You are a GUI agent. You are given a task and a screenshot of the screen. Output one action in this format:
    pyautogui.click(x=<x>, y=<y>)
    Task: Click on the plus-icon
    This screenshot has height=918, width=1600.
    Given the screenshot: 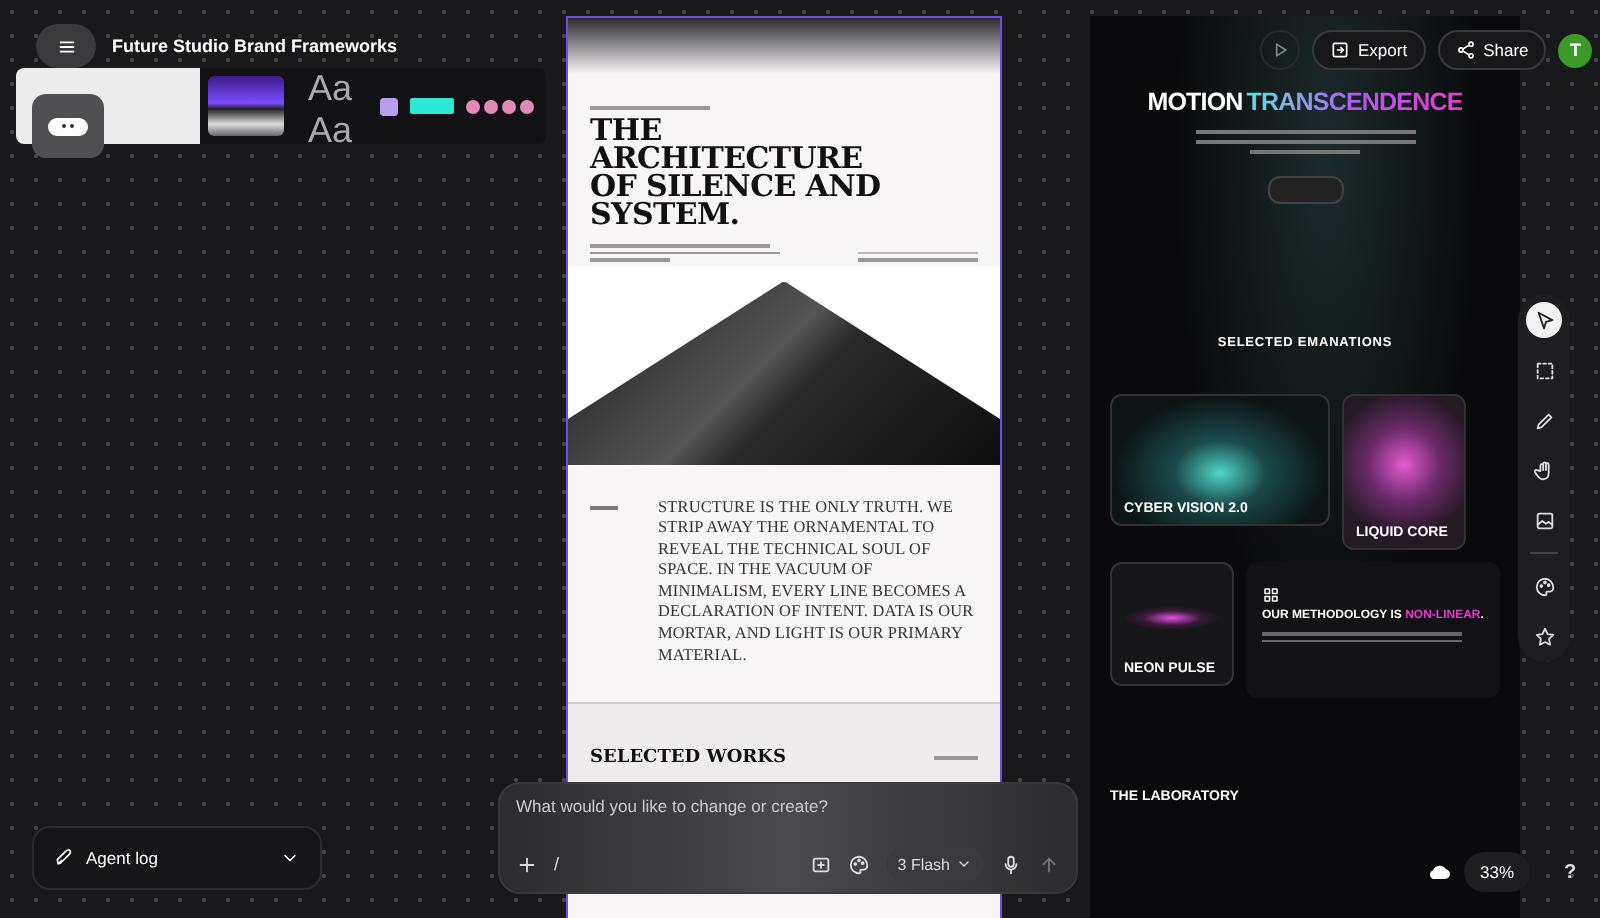 What is the action you would take?
    pyautogui.click(x=527, y=864)
    